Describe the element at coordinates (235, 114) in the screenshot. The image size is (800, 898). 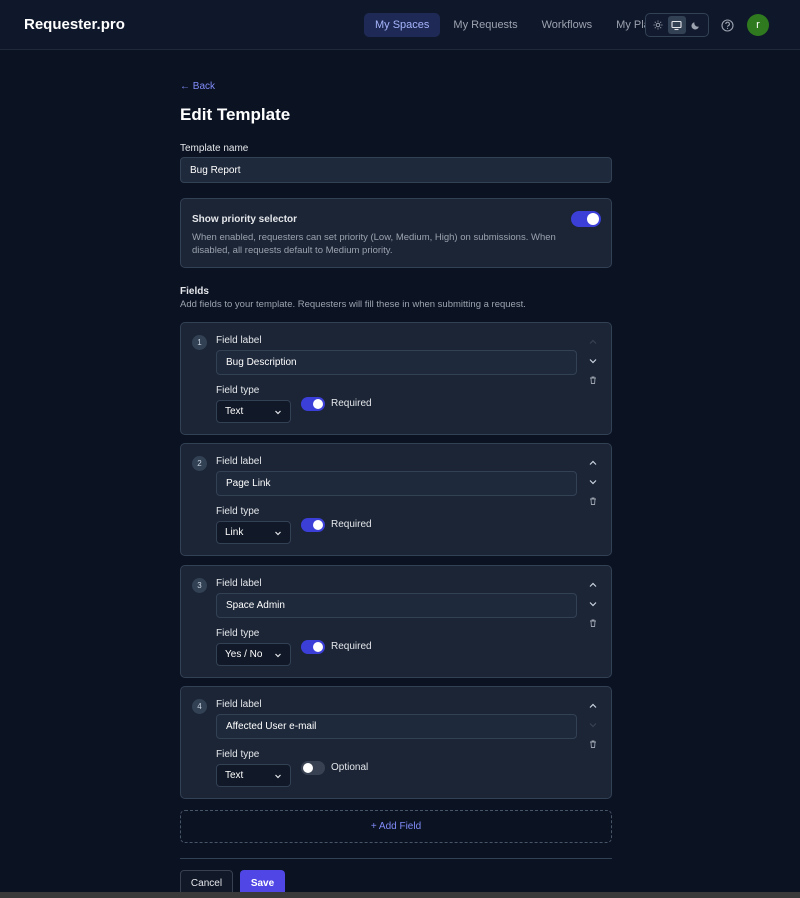
I see `page-title: Edit Template` at that location.